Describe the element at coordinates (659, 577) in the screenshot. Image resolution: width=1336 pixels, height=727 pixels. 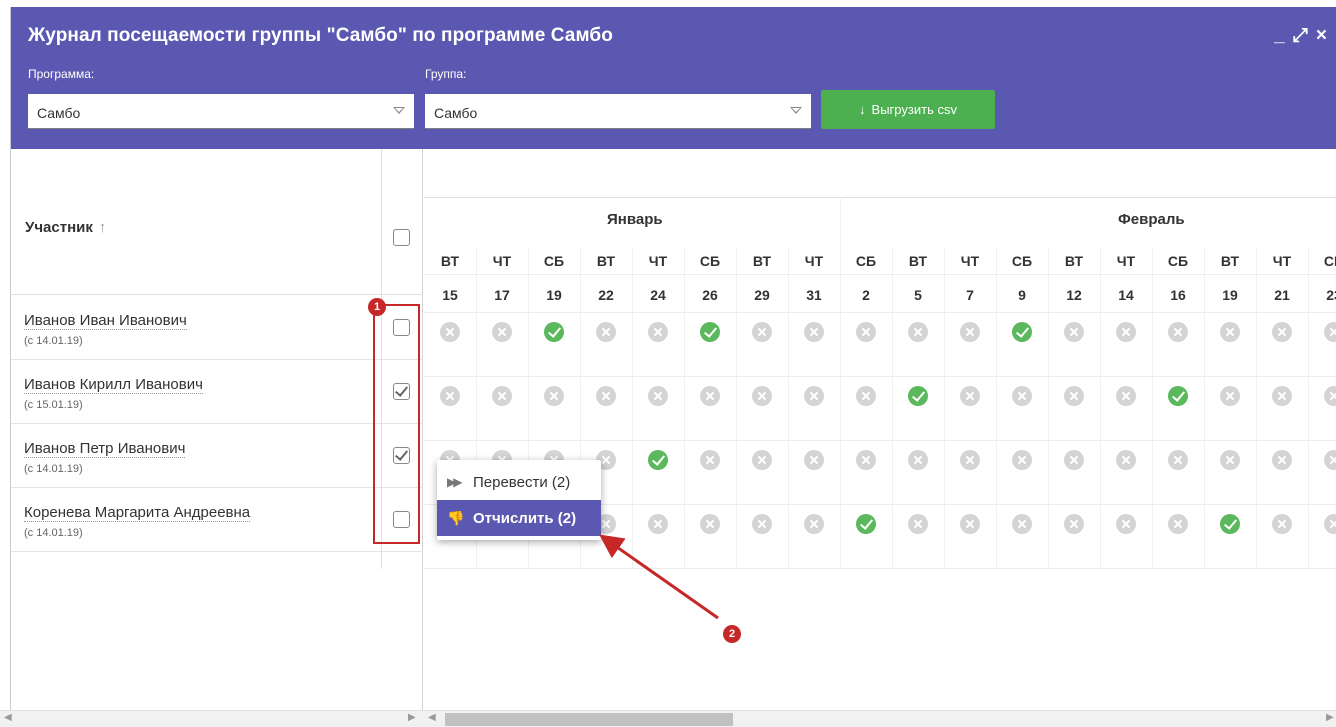
I see `annotation-arrow` at that location.